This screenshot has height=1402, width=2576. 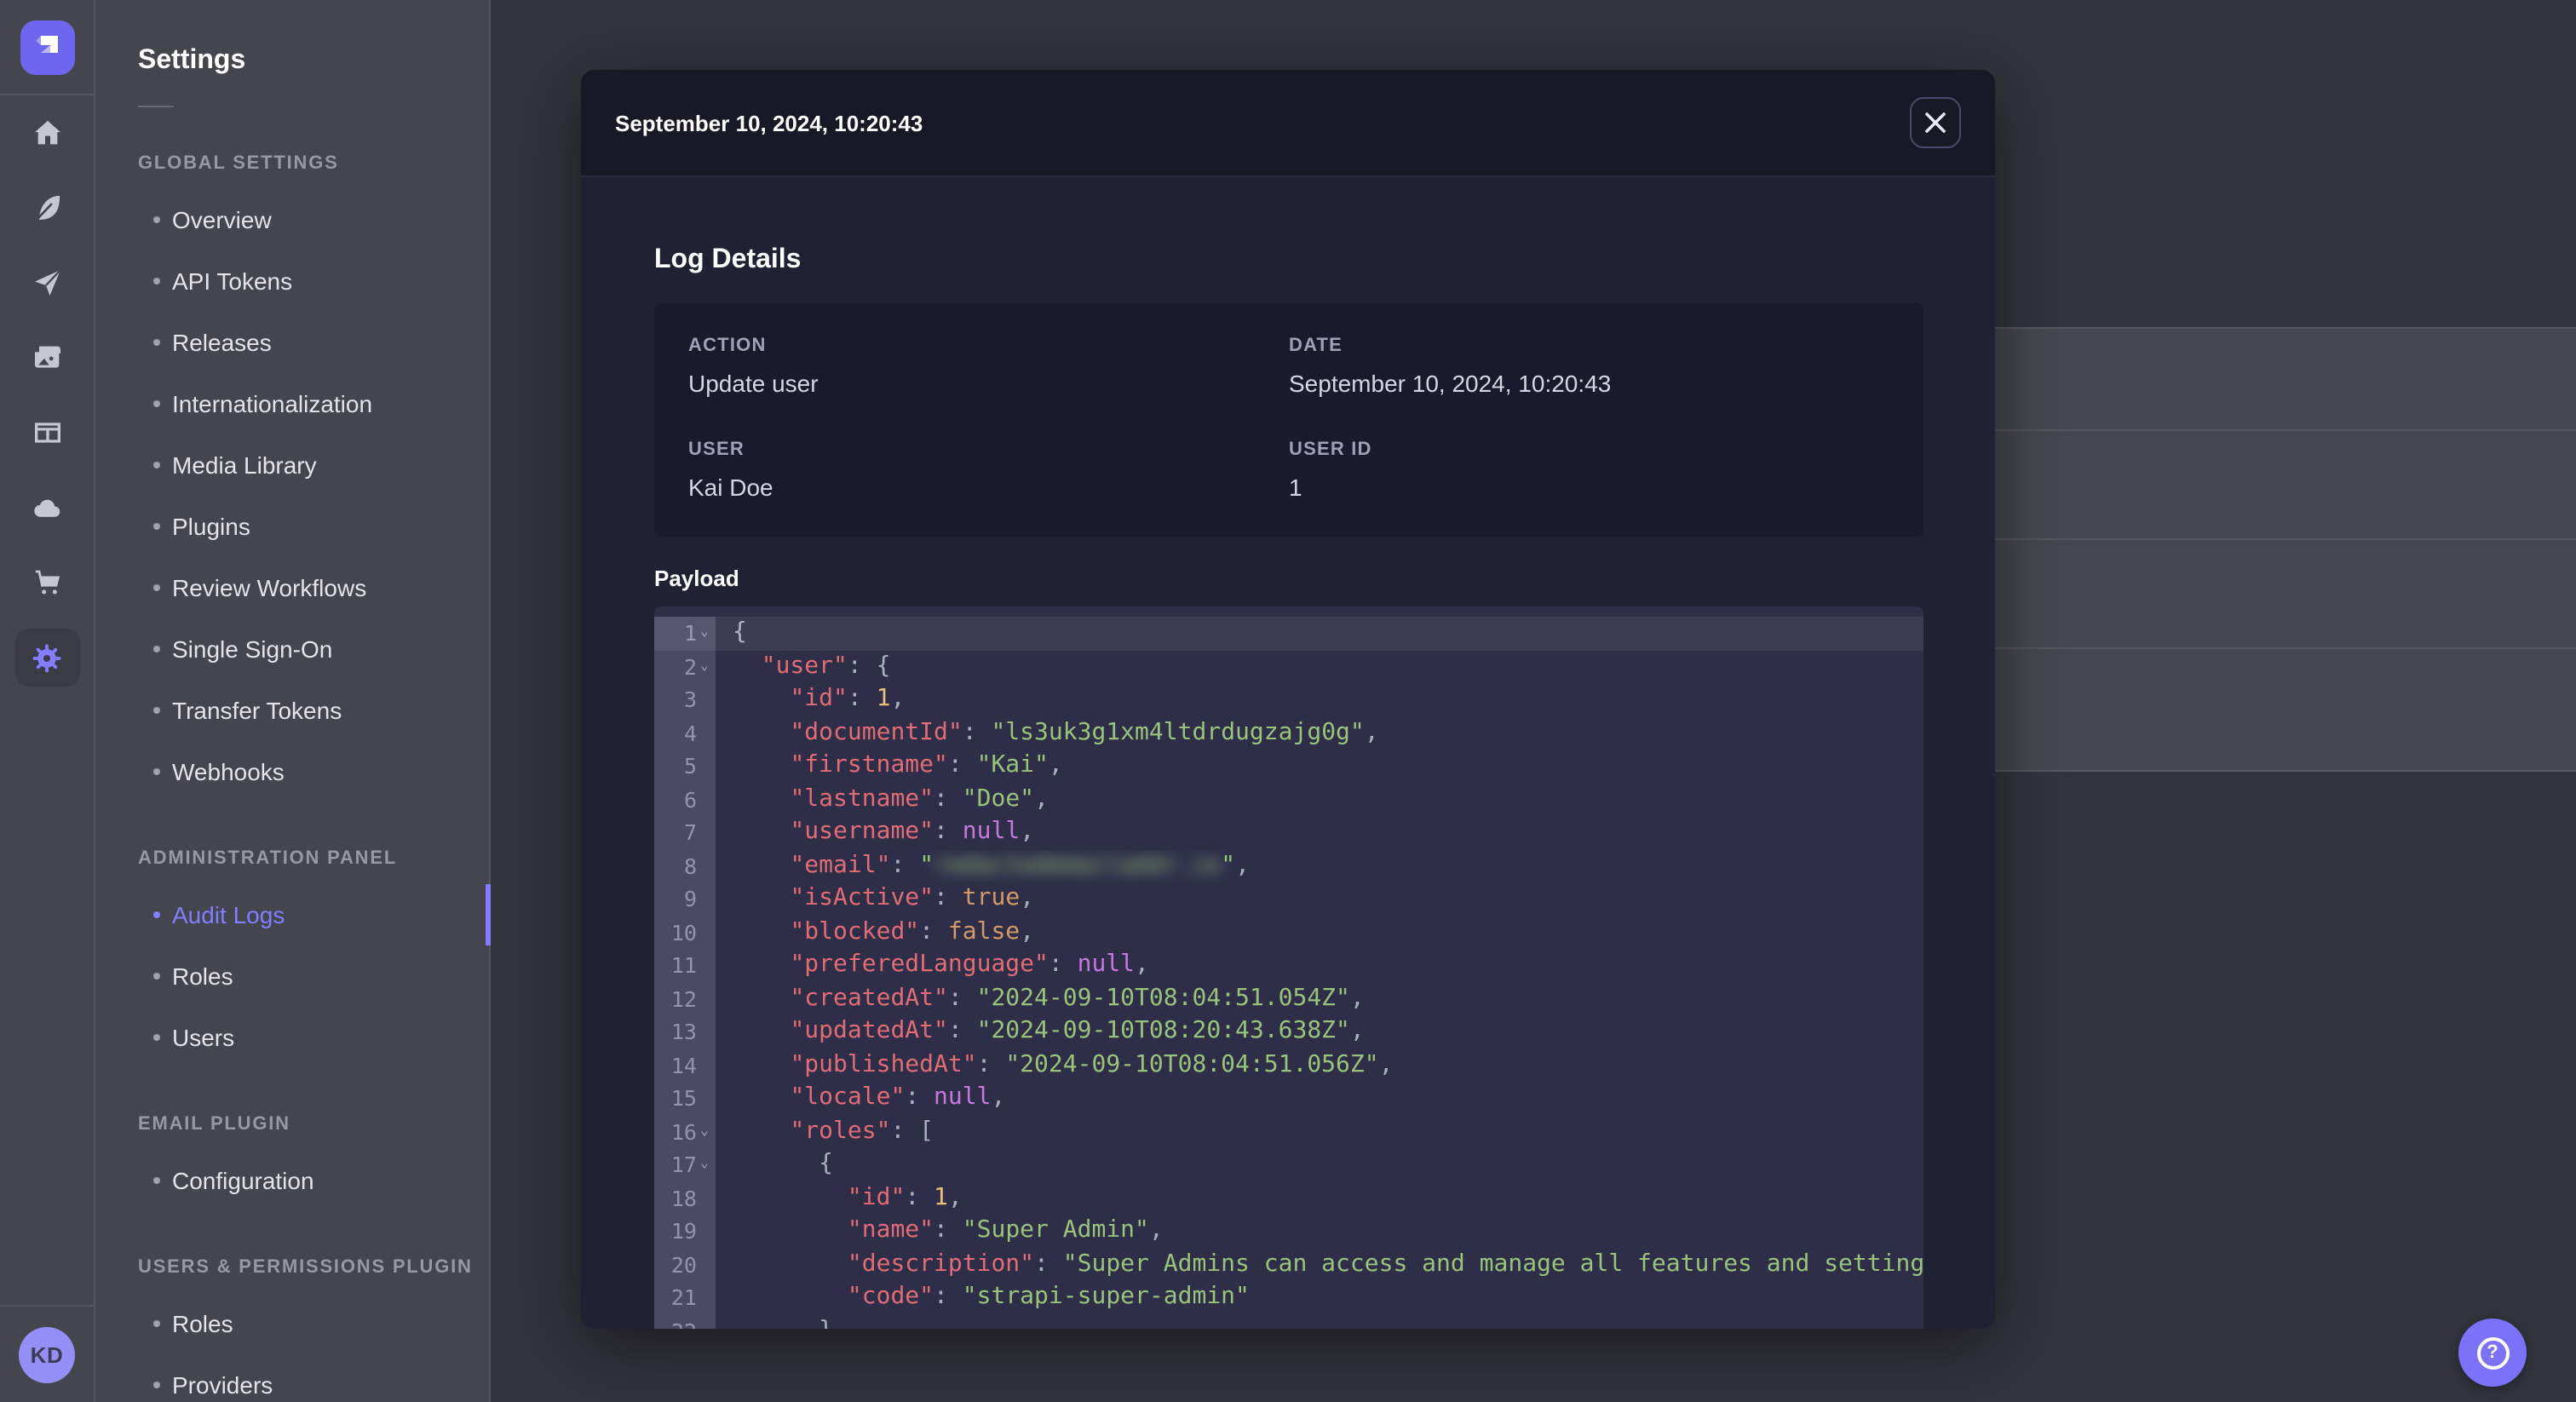 I want to click on code-line-6: 6 "lastname": "Doe",, so click(x=1288, y=799).